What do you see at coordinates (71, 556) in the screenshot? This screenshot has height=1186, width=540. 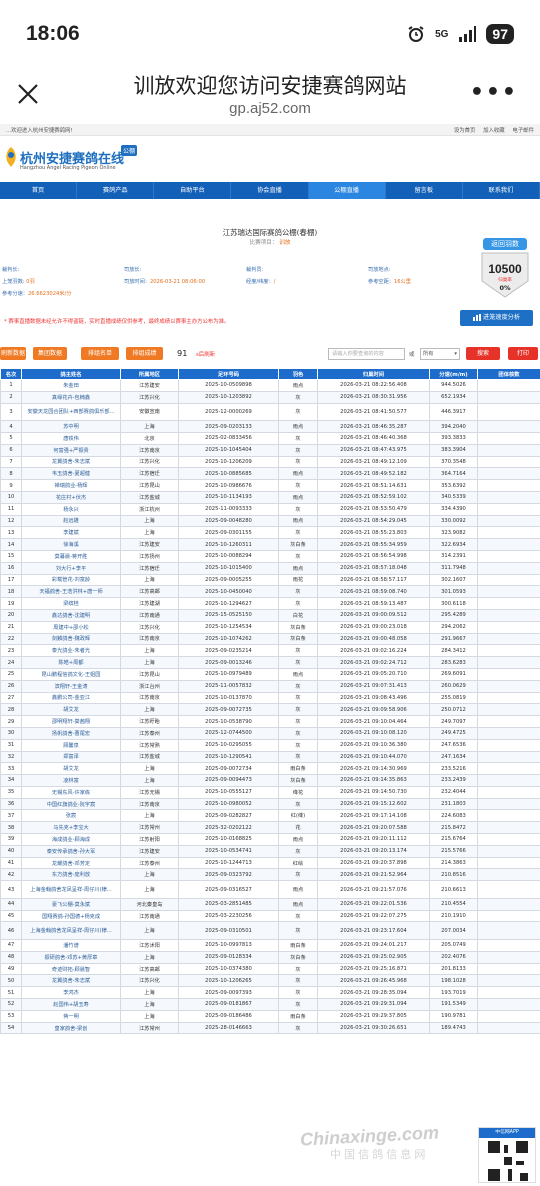 I see `cell-owner: 莫暮晨-蒋开胜` at bounding box center [71, 556].